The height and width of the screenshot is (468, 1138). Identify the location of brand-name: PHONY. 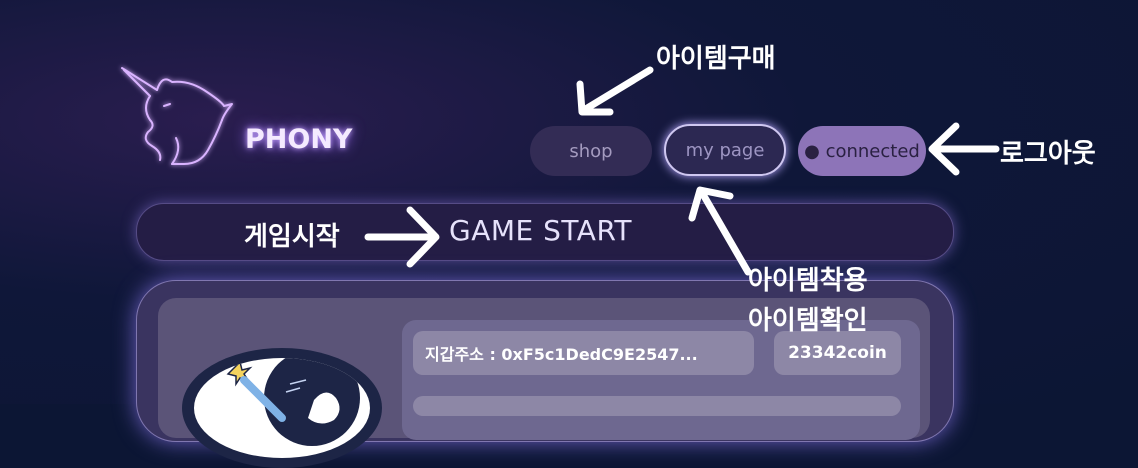
(299, 139).